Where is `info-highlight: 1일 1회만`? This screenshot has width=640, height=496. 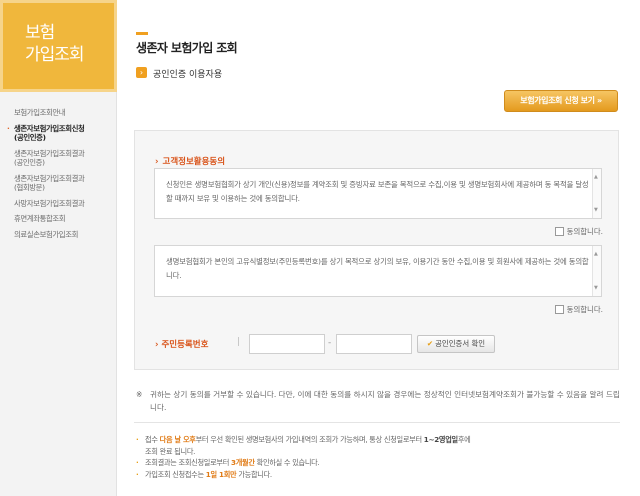 info-highlight: 1일 1회만 is located at coordinates (221, 474).